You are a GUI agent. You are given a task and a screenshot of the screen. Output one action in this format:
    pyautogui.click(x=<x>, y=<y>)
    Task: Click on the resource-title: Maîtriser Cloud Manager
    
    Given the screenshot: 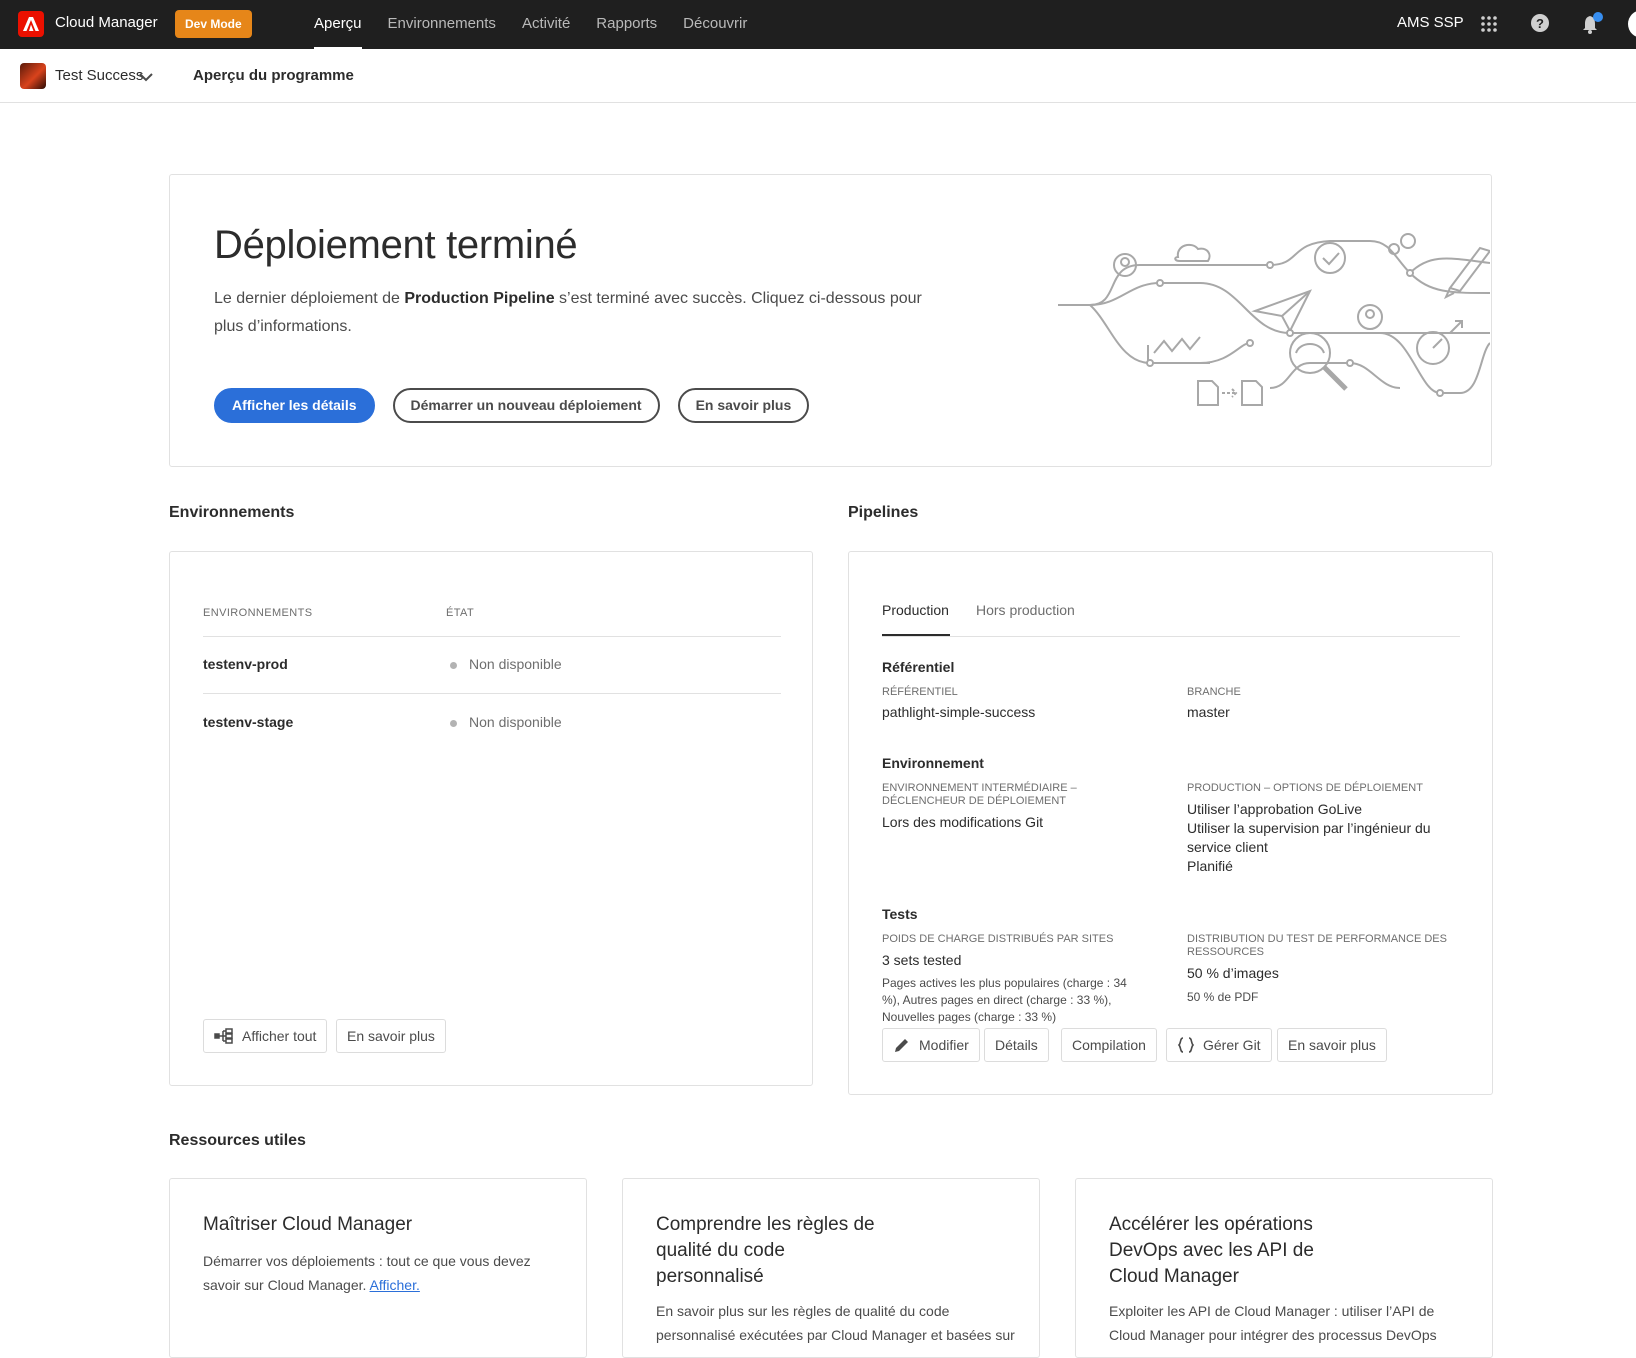 What is the action you would take?
    pyautogui.click(x=308, y=1224)
    